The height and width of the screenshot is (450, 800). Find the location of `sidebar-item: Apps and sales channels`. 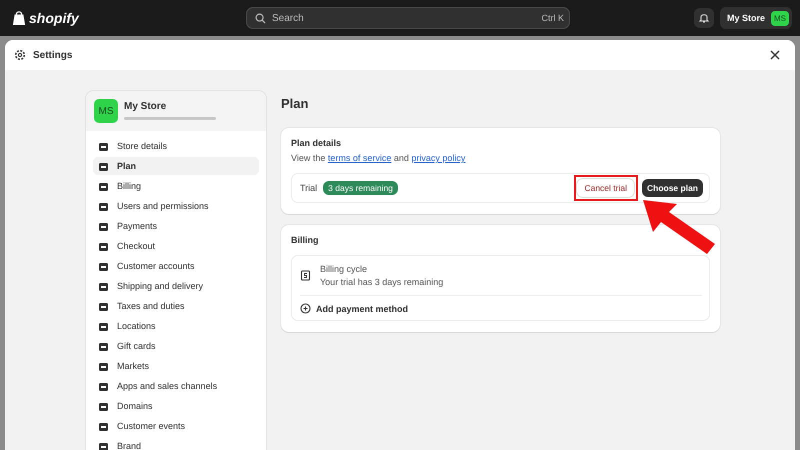

sidebar-item: Apps and sales channels is located at coordinates (176, 386).